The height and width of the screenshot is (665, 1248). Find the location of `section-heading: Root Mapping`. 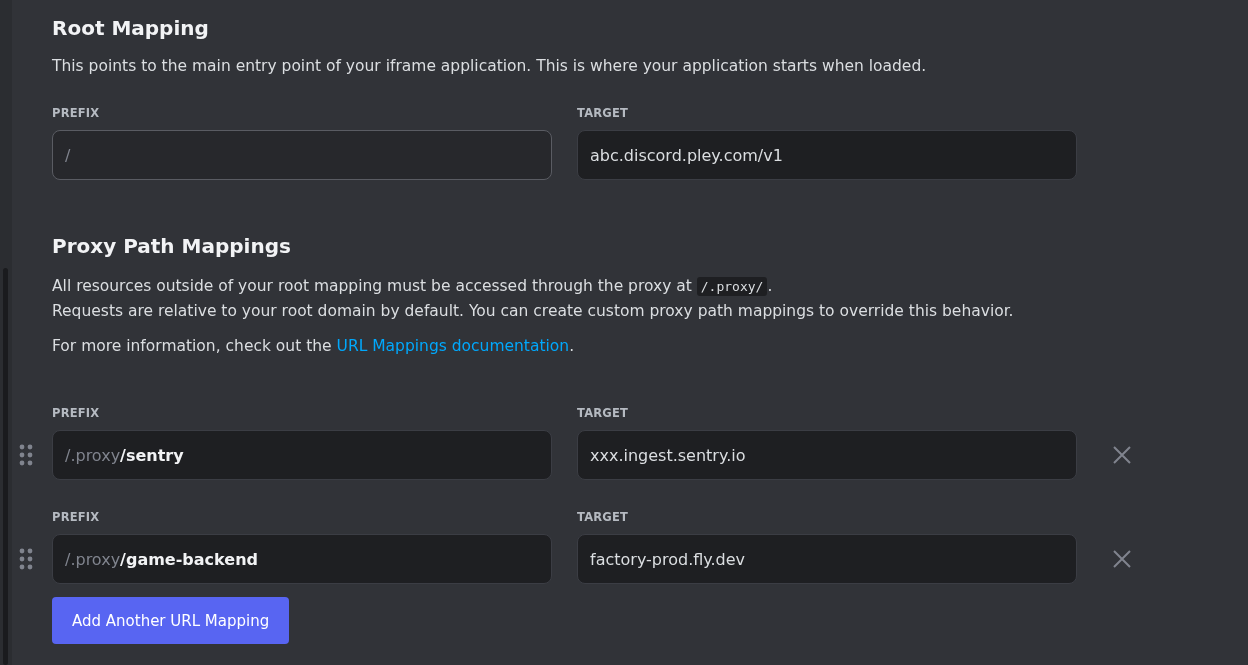

section-heading: Root Mapping is located at coordinates (131, 28).